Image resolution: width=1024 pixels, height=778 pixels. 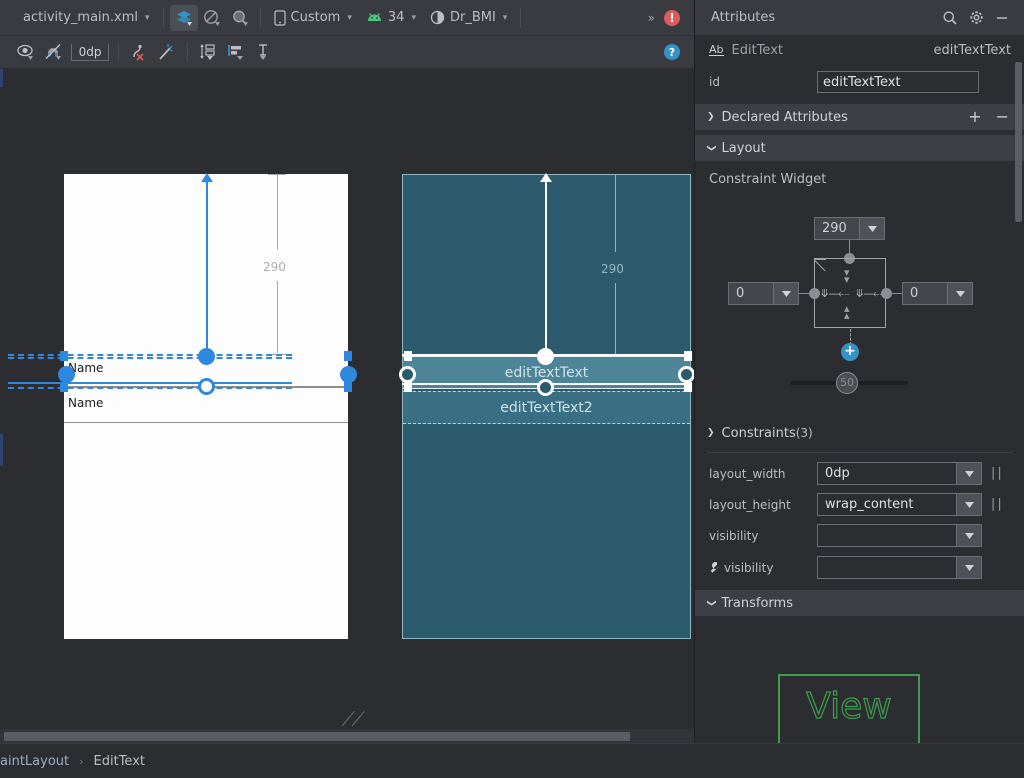 What do you see at coordinates (472, 17) in the screenshot?
I see `theme-label: Dr_BMI` at bounding box center [472, 17].